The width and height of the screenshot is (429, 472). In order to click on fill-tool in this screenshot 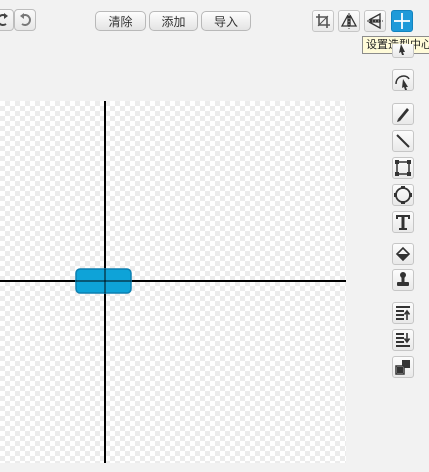, I will do `click(403, 254)`.